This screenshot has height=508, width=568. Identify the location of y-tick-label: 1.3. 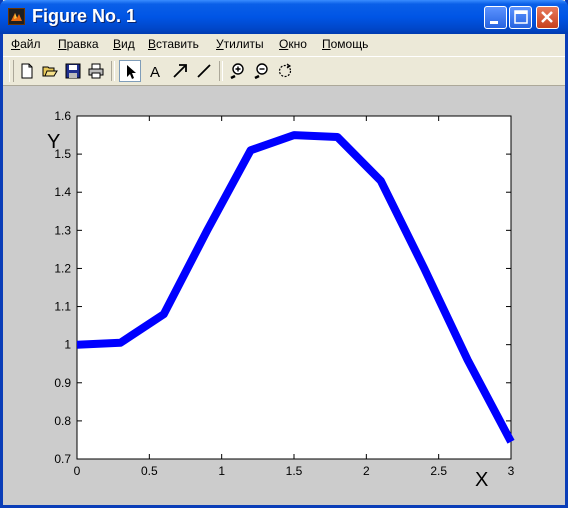
(62, 230).